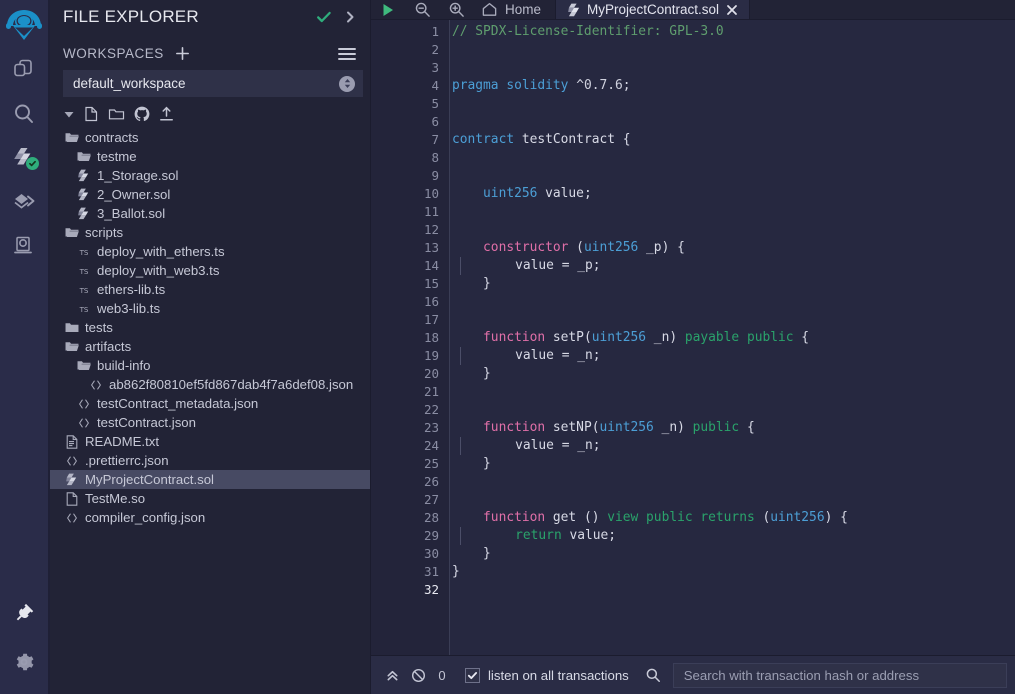 The width and height of the screenshot is (1015, 694). I want to click on page-title: FILE EXPLORER, so click(131, 16).